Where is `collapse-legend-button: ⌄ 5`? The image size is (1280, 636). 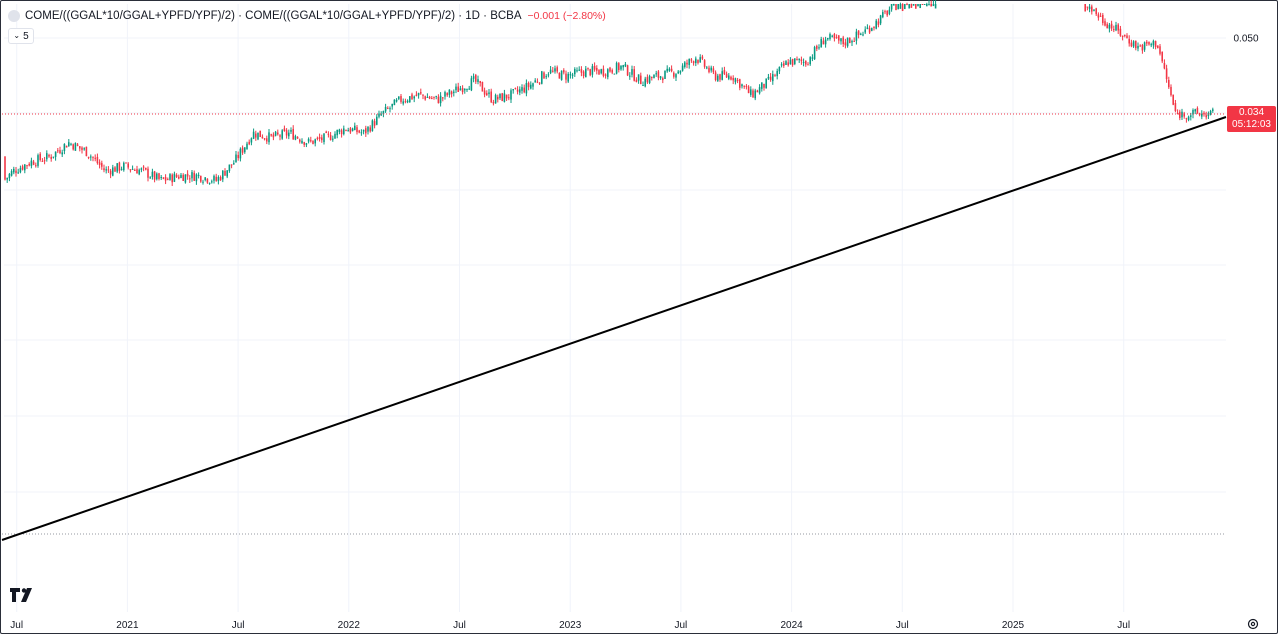 collapse-legend-button: ⌄ 5 is located at coordinates (21, 36).